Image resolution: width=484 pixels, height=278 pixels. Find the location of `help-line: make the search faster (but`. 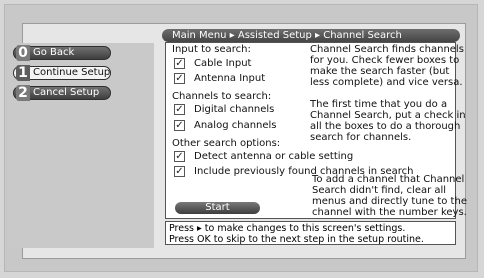

help-line: make the search faster (but is located at coordinates (380, 71).